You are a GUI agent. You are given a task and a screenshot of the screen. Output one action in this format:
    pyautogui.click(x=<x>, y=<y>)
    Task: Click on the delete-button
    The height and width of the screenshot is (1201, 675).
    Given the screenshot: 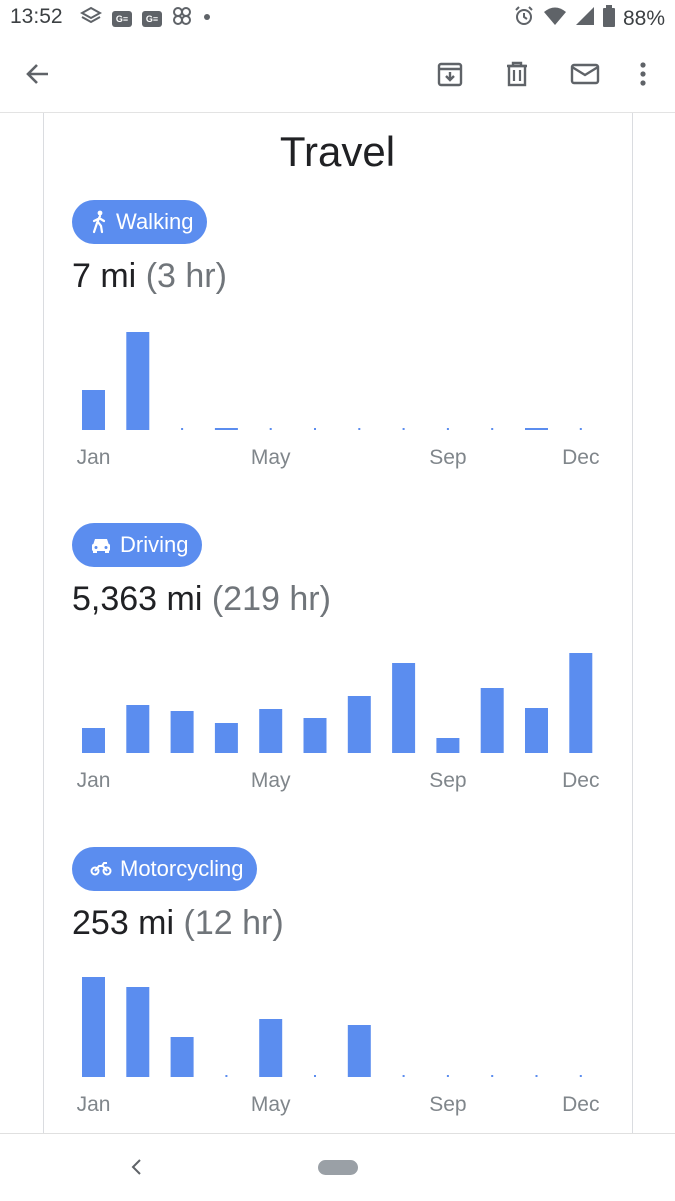 What is the action you would take?
    pyautogui.click(x=517, y=74)
    